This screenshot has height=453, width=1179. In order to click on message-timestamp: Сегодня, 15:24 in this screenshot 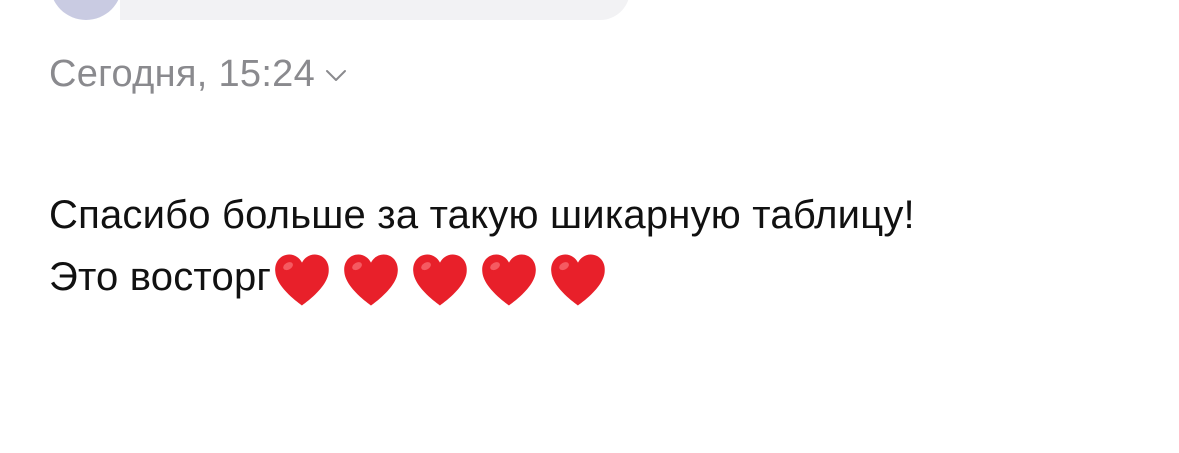, I will do `click(182, 73)`.